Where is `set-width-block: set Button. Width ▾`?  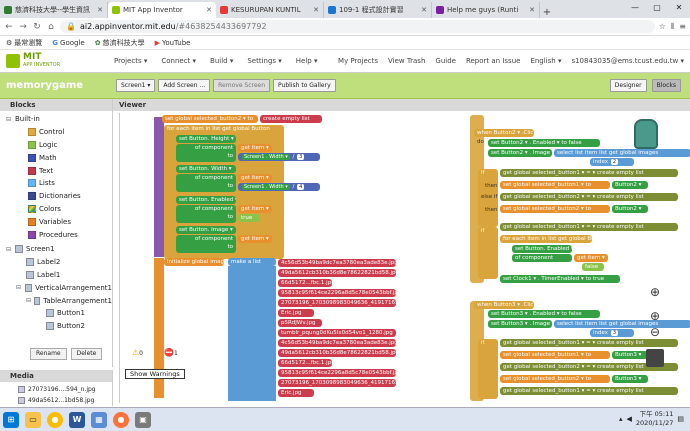
set-width-block: set Button. Width ▾ is located at coordinates (206, 169).